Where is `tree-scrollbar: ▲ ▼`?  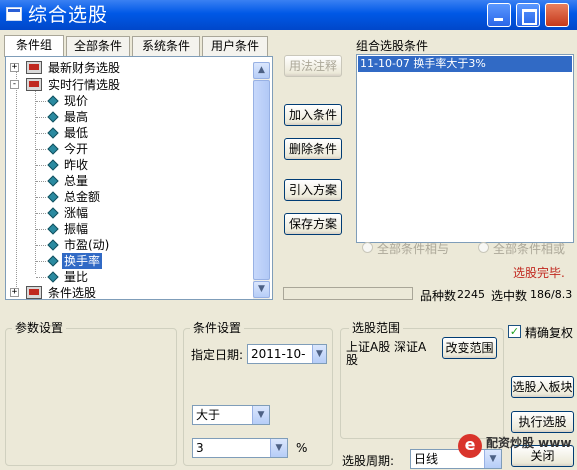
tree-scrollbar: ▲ ▼ is located at coordinates (261, 180).